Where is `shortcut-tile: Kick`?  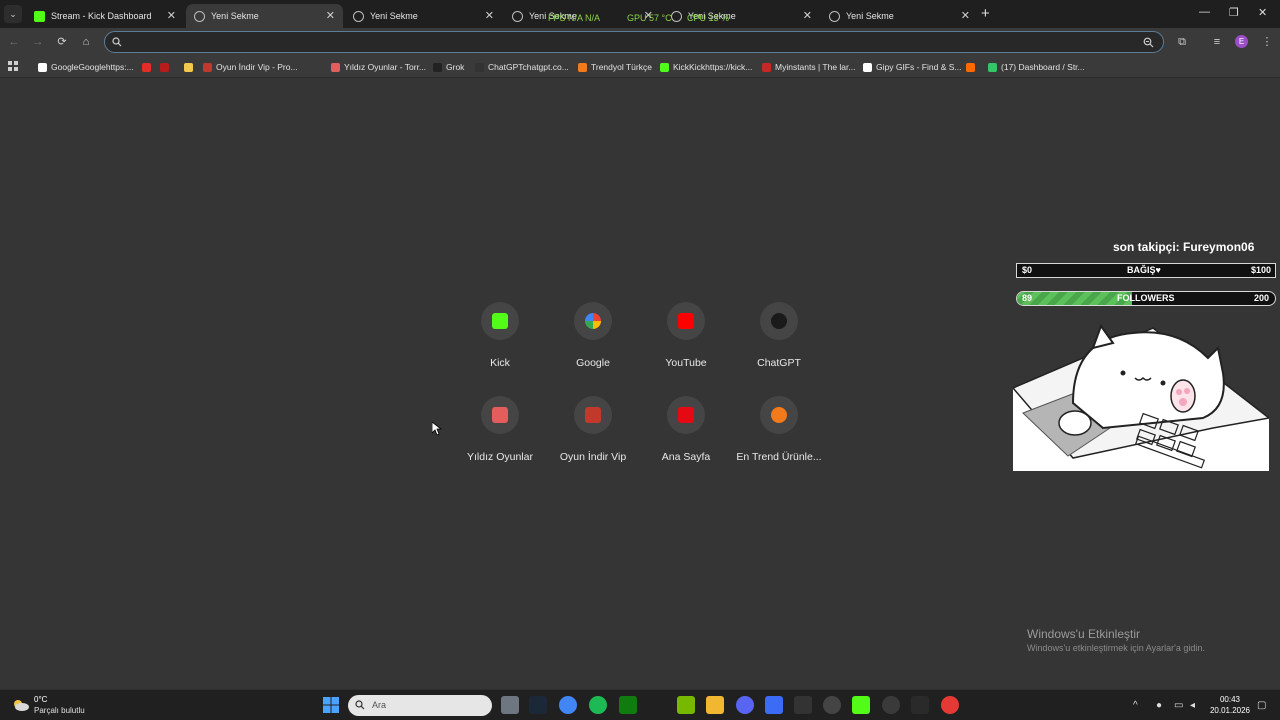
shortcut-tile: Kick is located at coordinates (500, 342).